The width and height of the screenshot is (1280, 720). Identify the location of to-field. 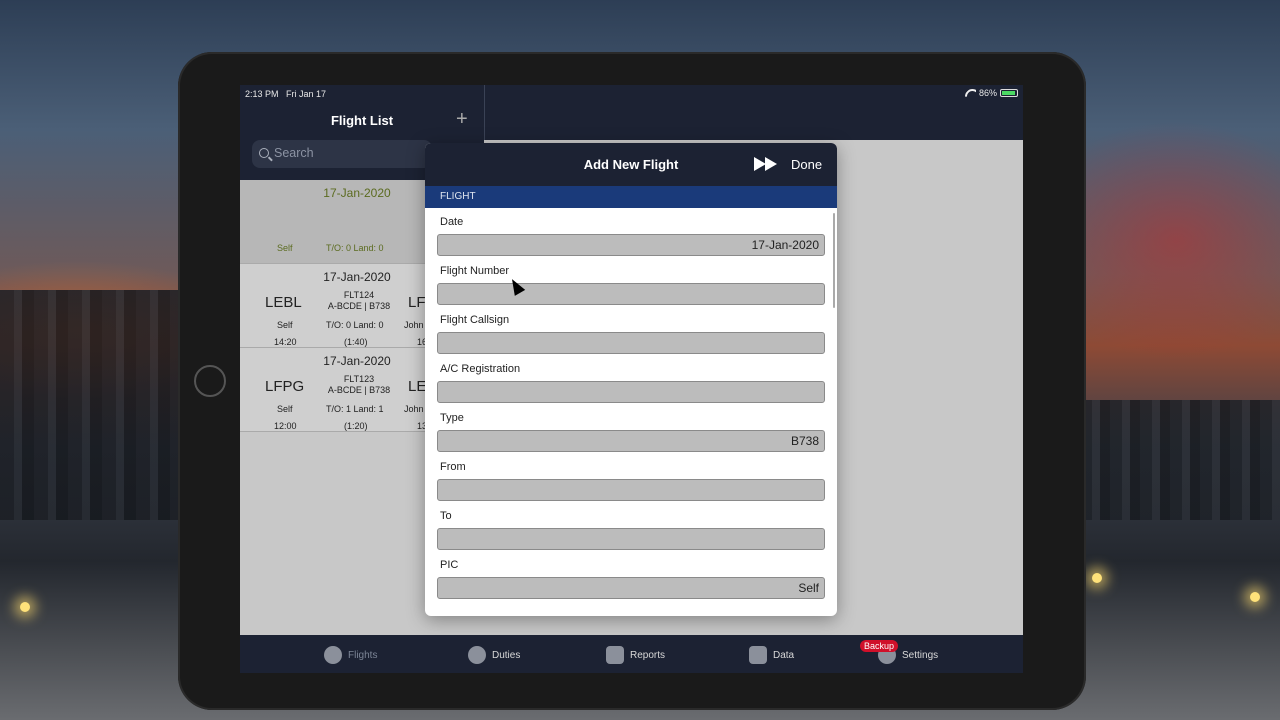
(631, 539).